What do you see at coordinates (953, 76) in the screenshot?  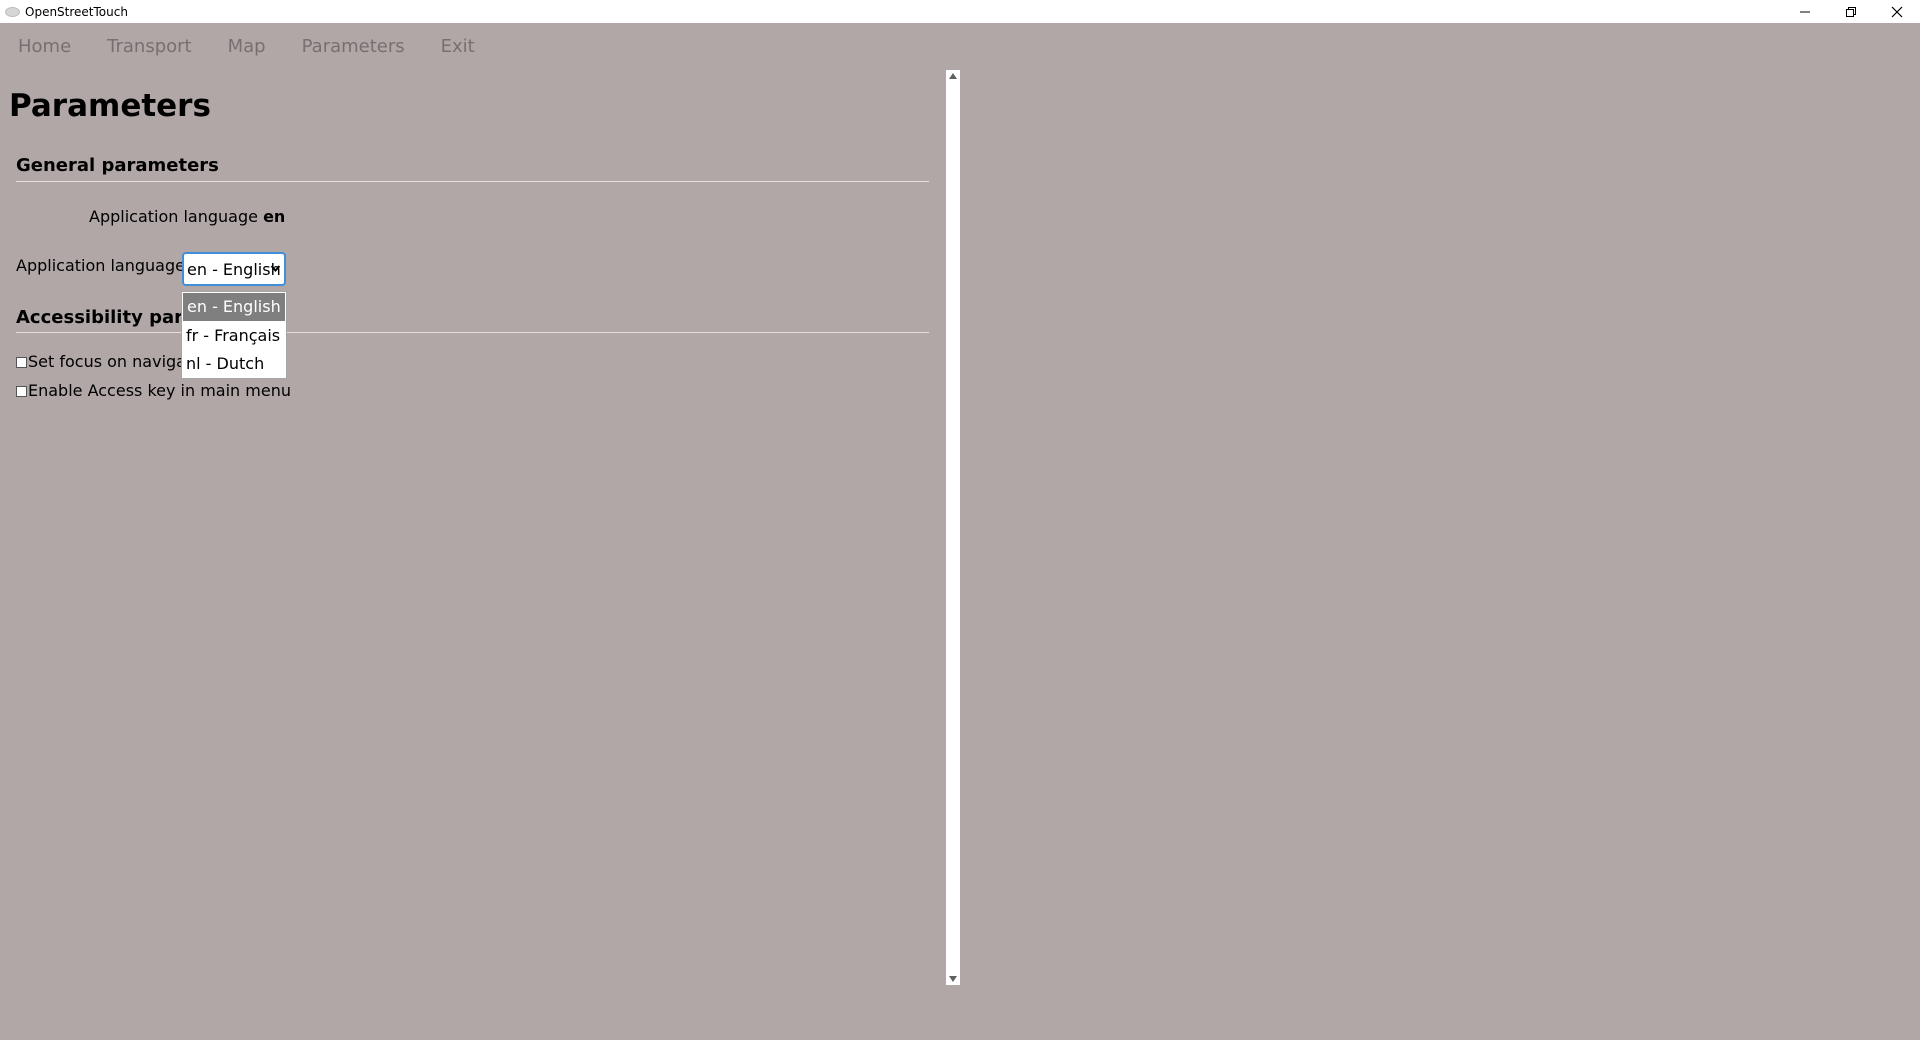 I see `scroll-up-icon` at bounding box center [953, 76].